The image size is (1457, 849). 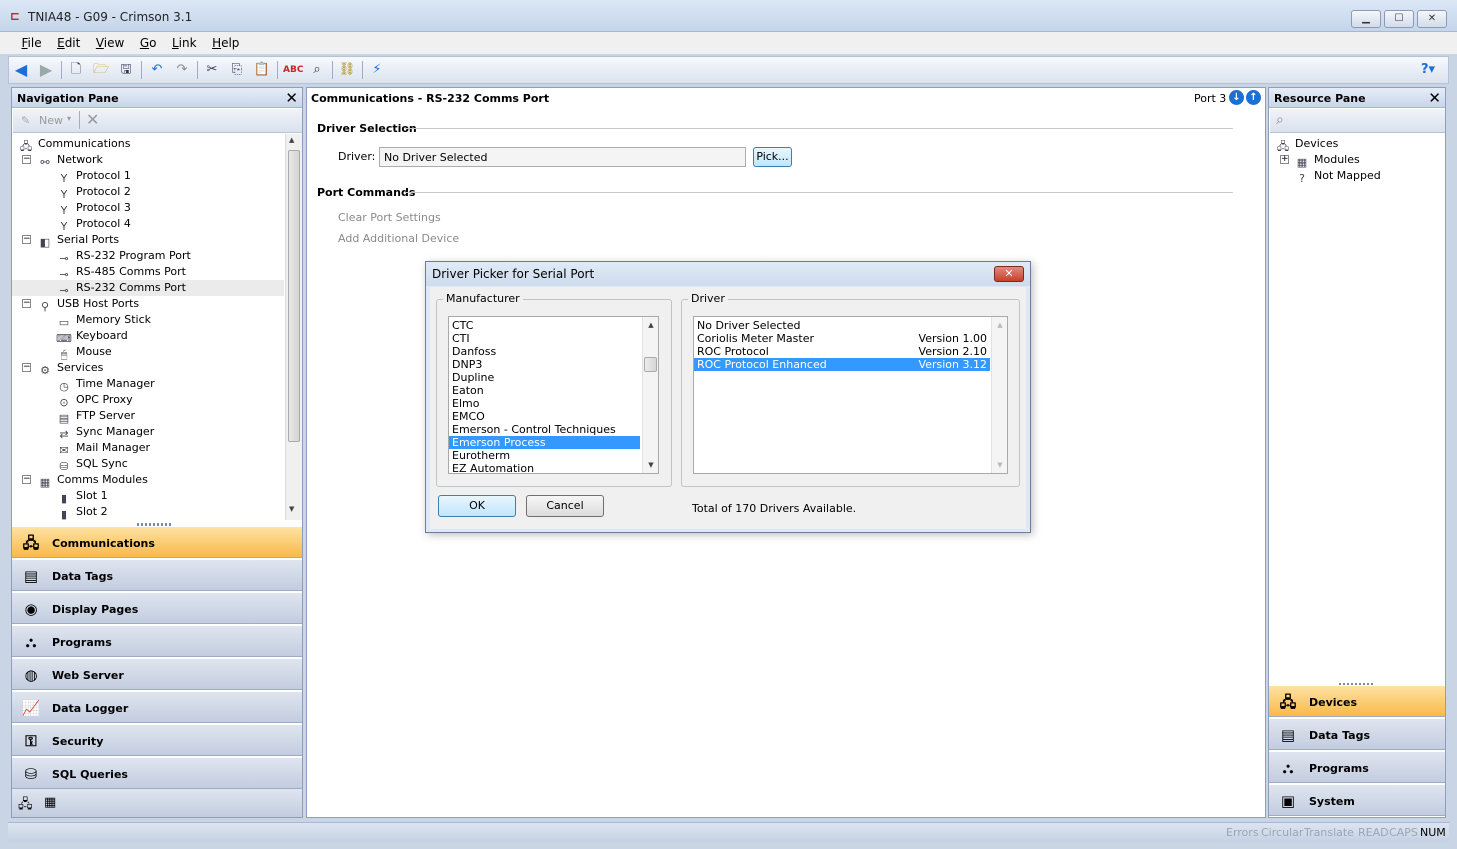 I want to click on close-button: ✕, so click(x=1432, y=19).